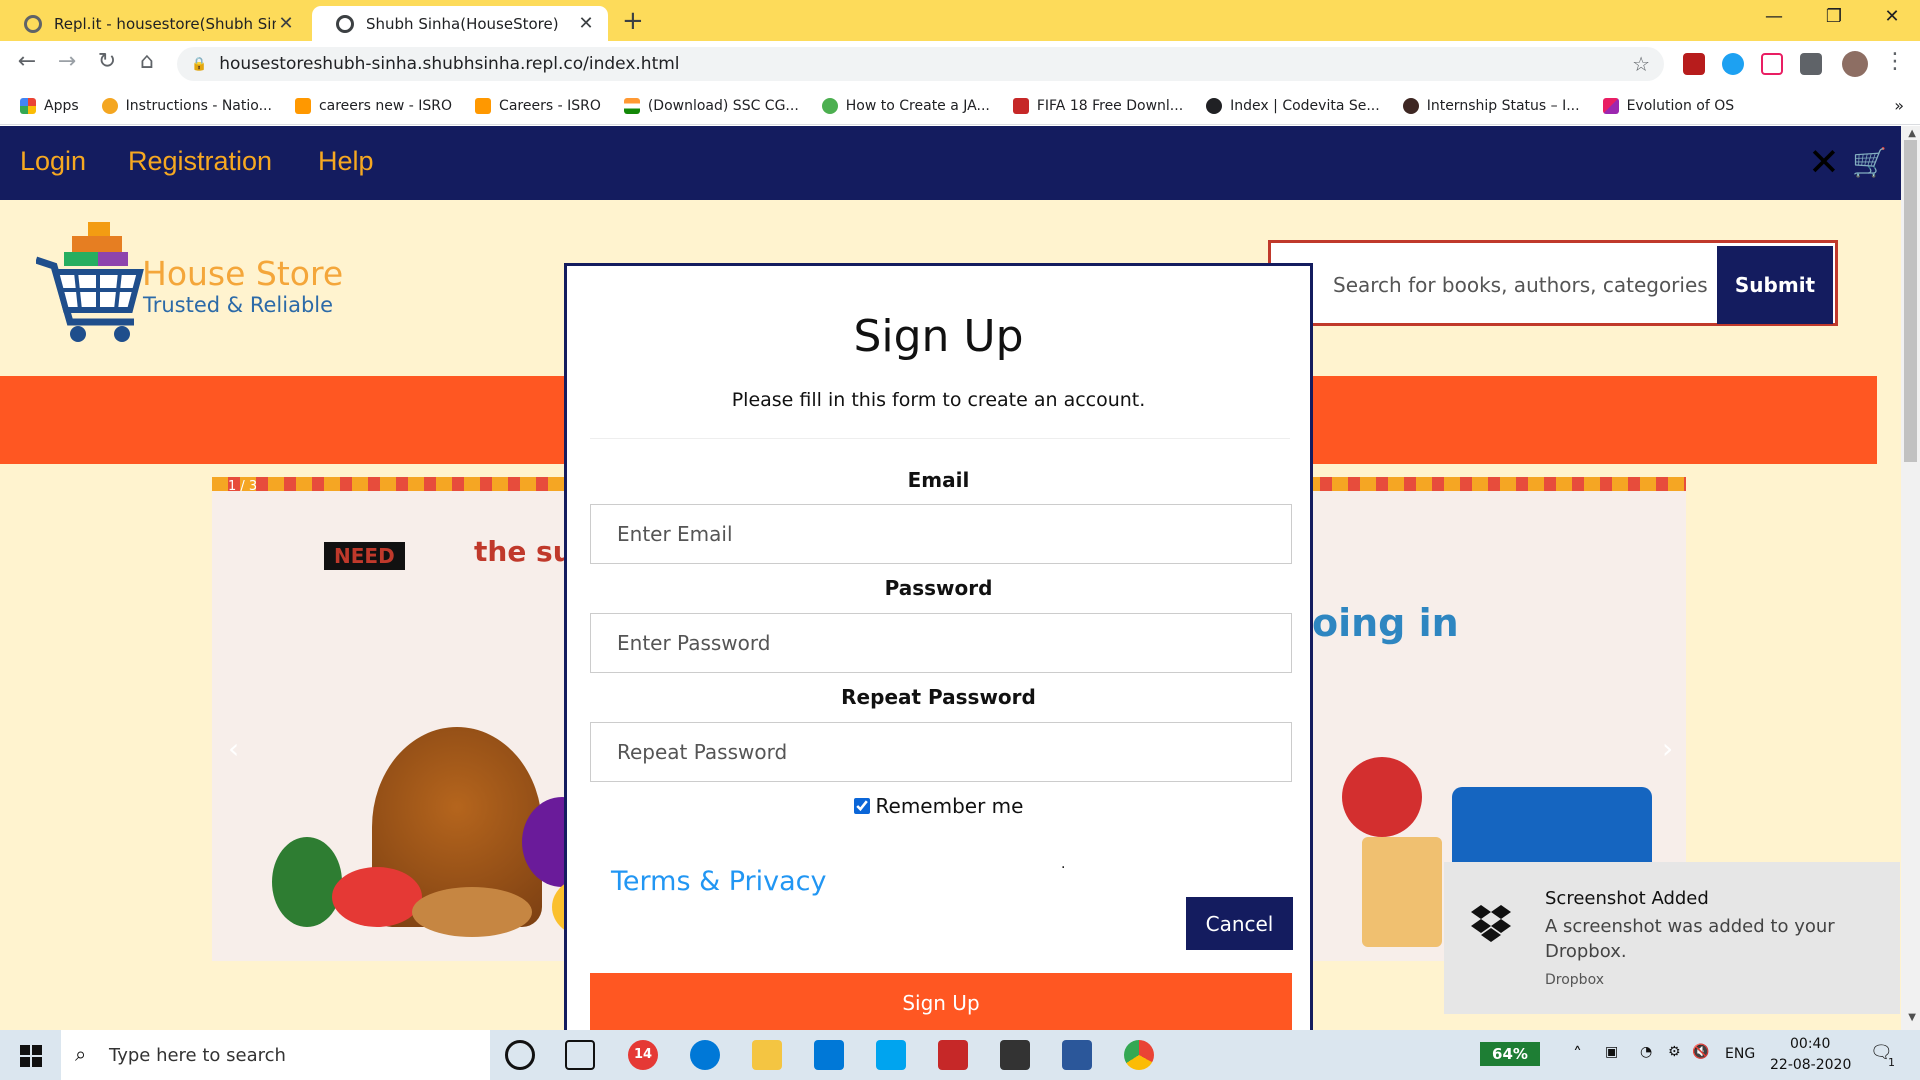 This screenshot has height=1080, width=1920. What do you see at coordinates (67, 61) in the screenshot?
I see `forward-icon: →` at bounding box center [67, 61].